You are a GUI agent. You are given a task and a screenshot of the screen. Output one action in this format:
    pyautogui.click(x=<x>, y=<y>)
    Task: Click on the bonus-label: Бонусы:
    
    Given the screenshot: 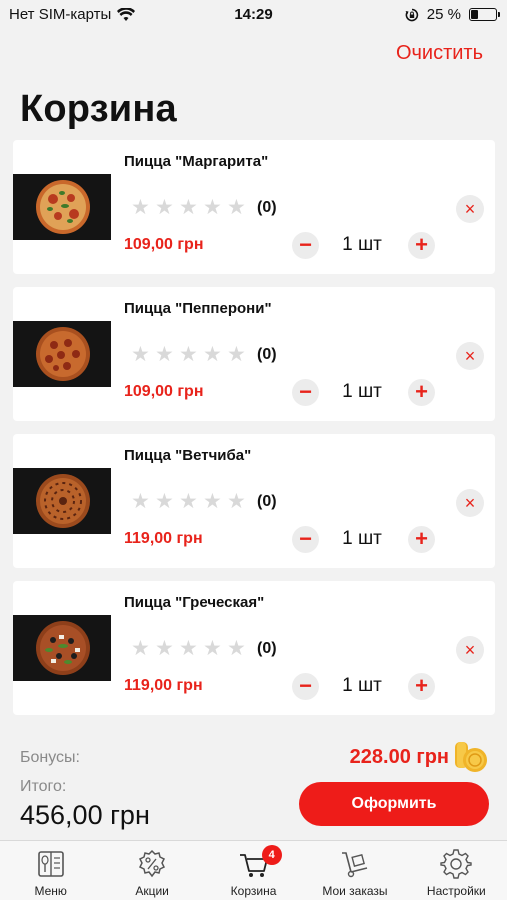 What is the action you would take?
    pyautogui.click(x=50, y=757)
    